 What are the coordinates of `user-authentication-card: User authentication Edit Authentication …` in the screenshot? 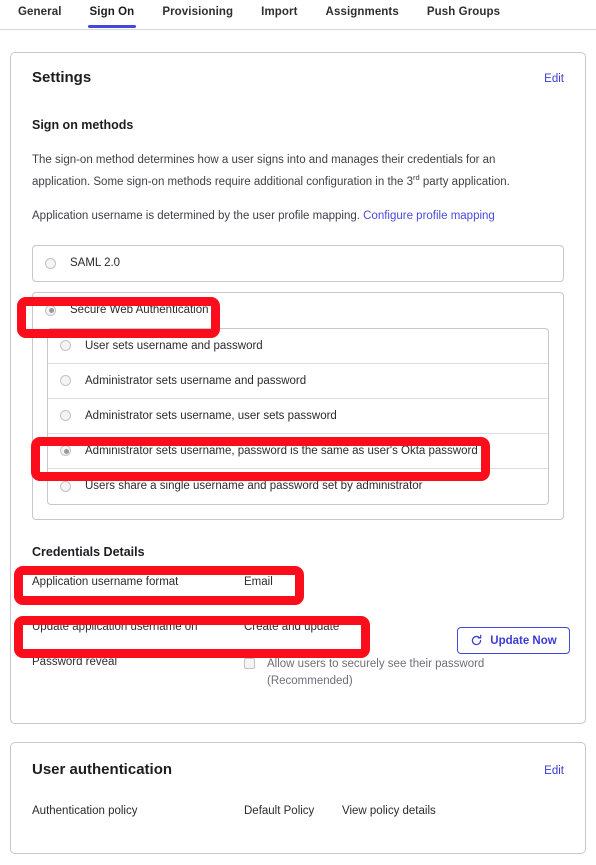 It's located at (298, 798).